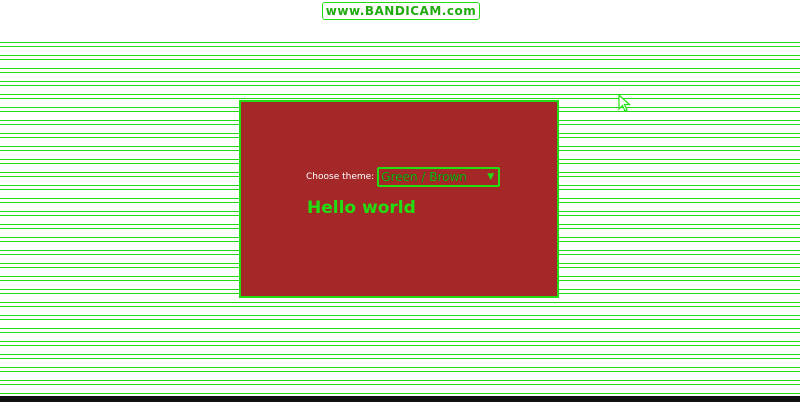  What do you see at coordinates (401, 11) in the screenshot?
I see `recorder-watermark: www.BANDICAM.com` at bounding box center [401, 11].